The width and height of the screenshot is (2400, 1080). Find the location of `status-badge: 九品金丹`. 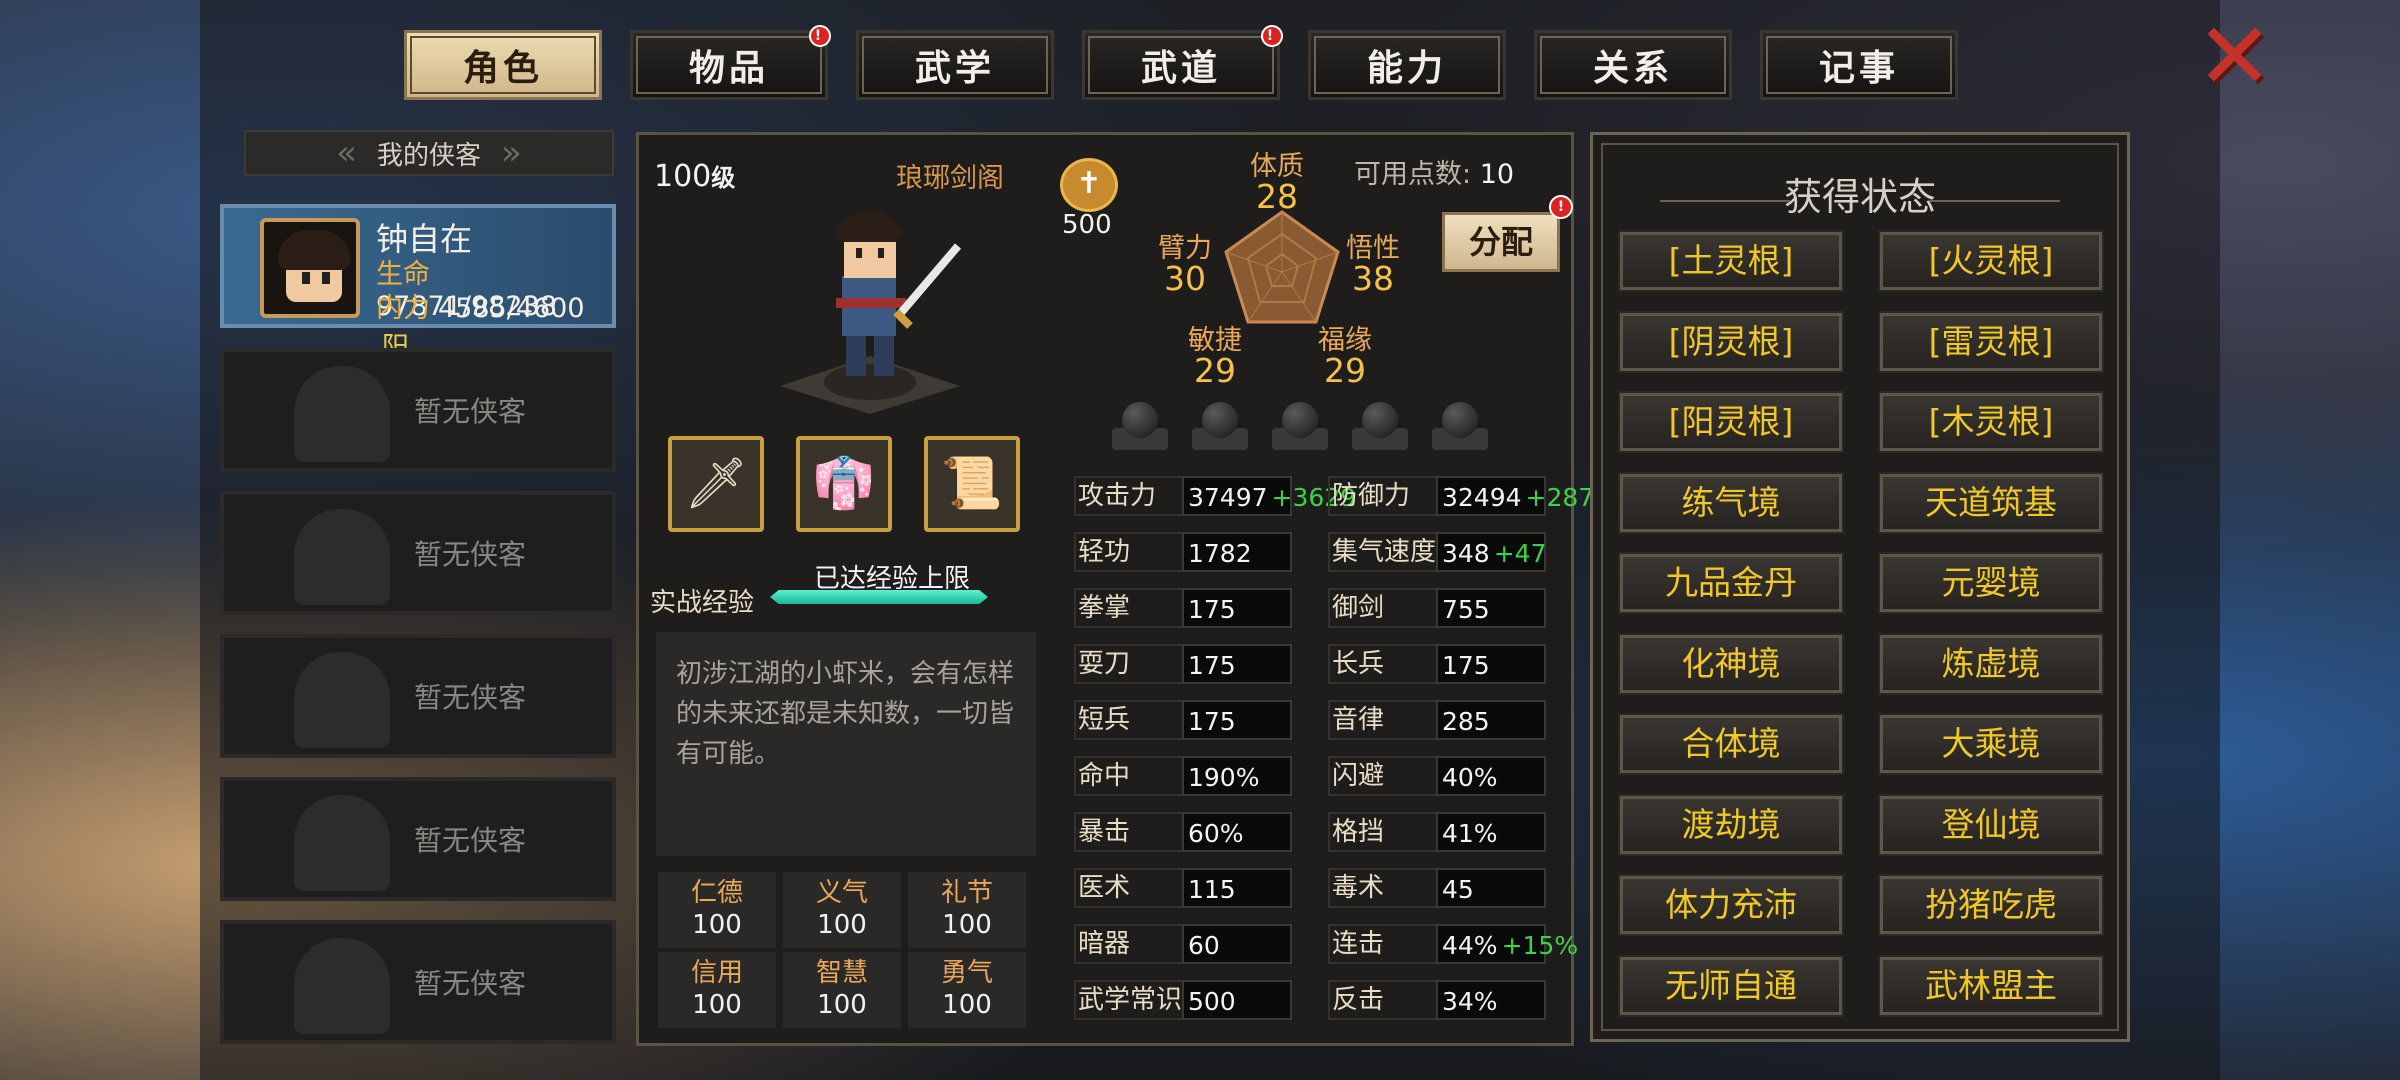

status-badge: 九品金丹 is located at coordinates (1731, 583).